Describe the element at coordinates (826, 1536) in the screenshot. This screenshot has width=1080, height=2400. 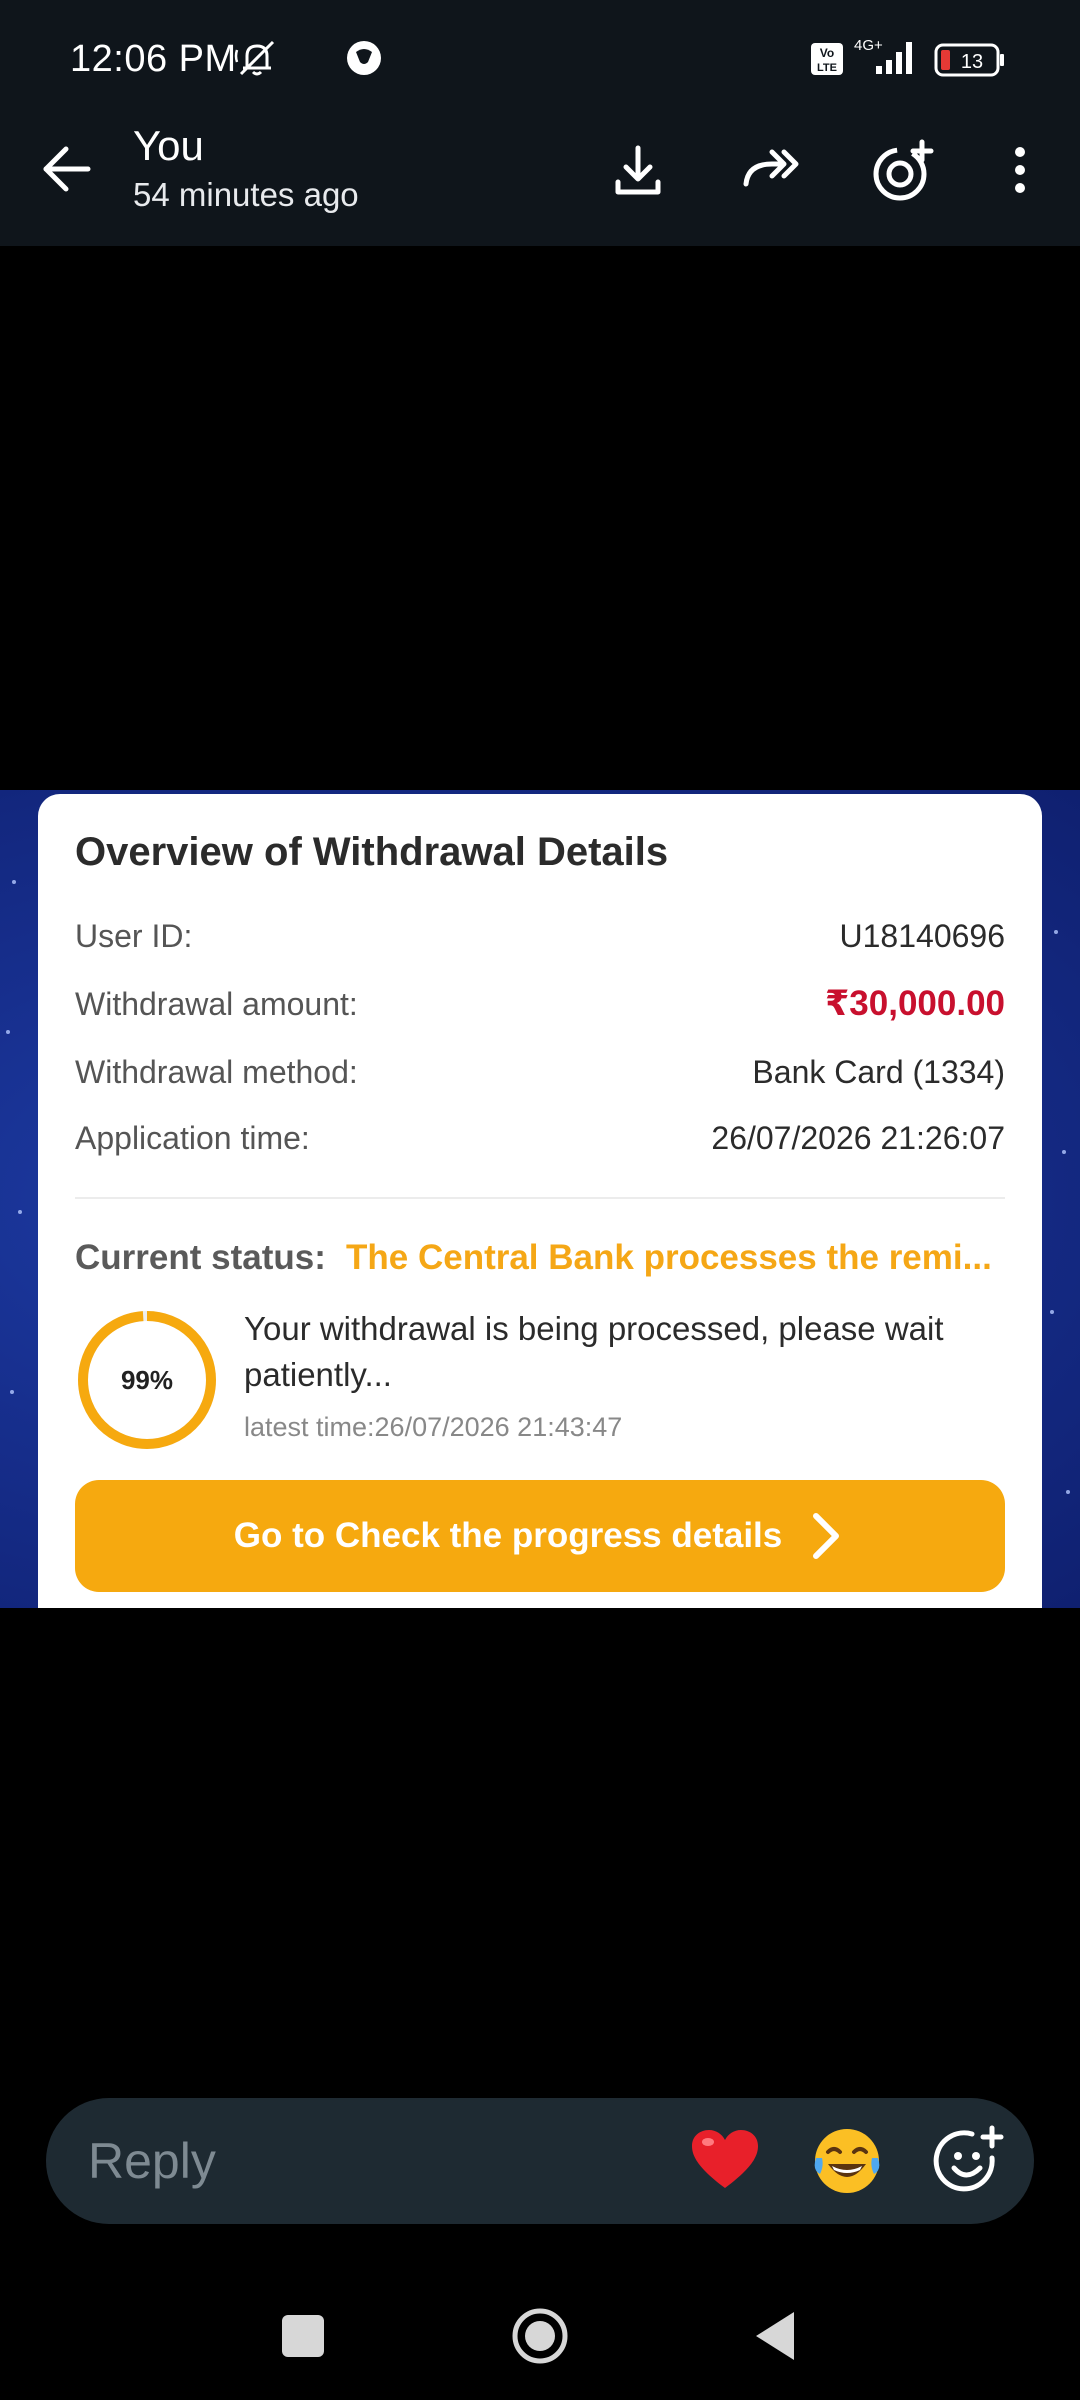
I see `chevron-right-icon` at that location.